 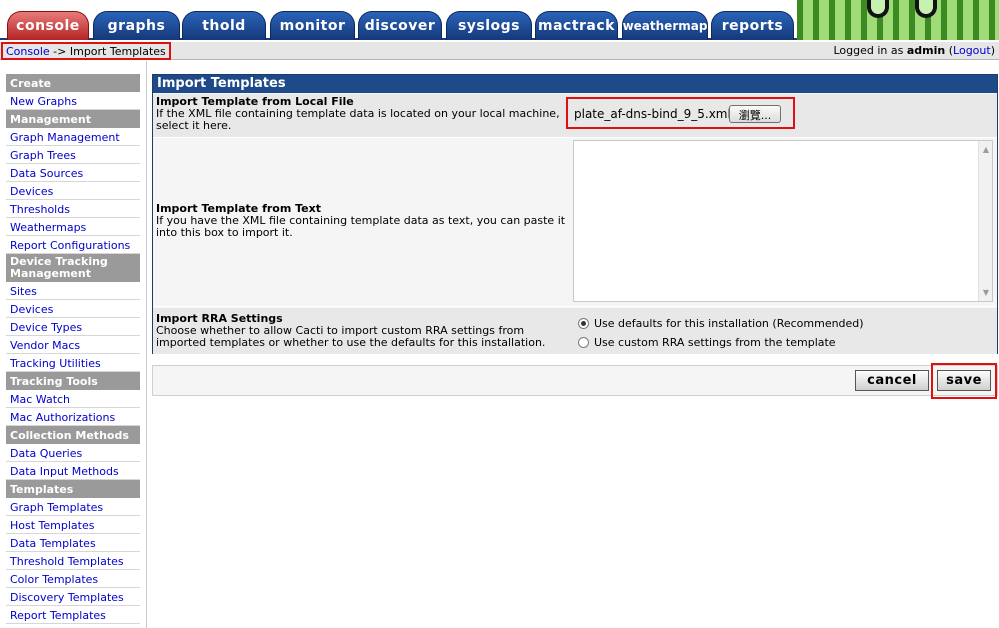 I want to click on cactus-stripes, so click(x=898, y=20).